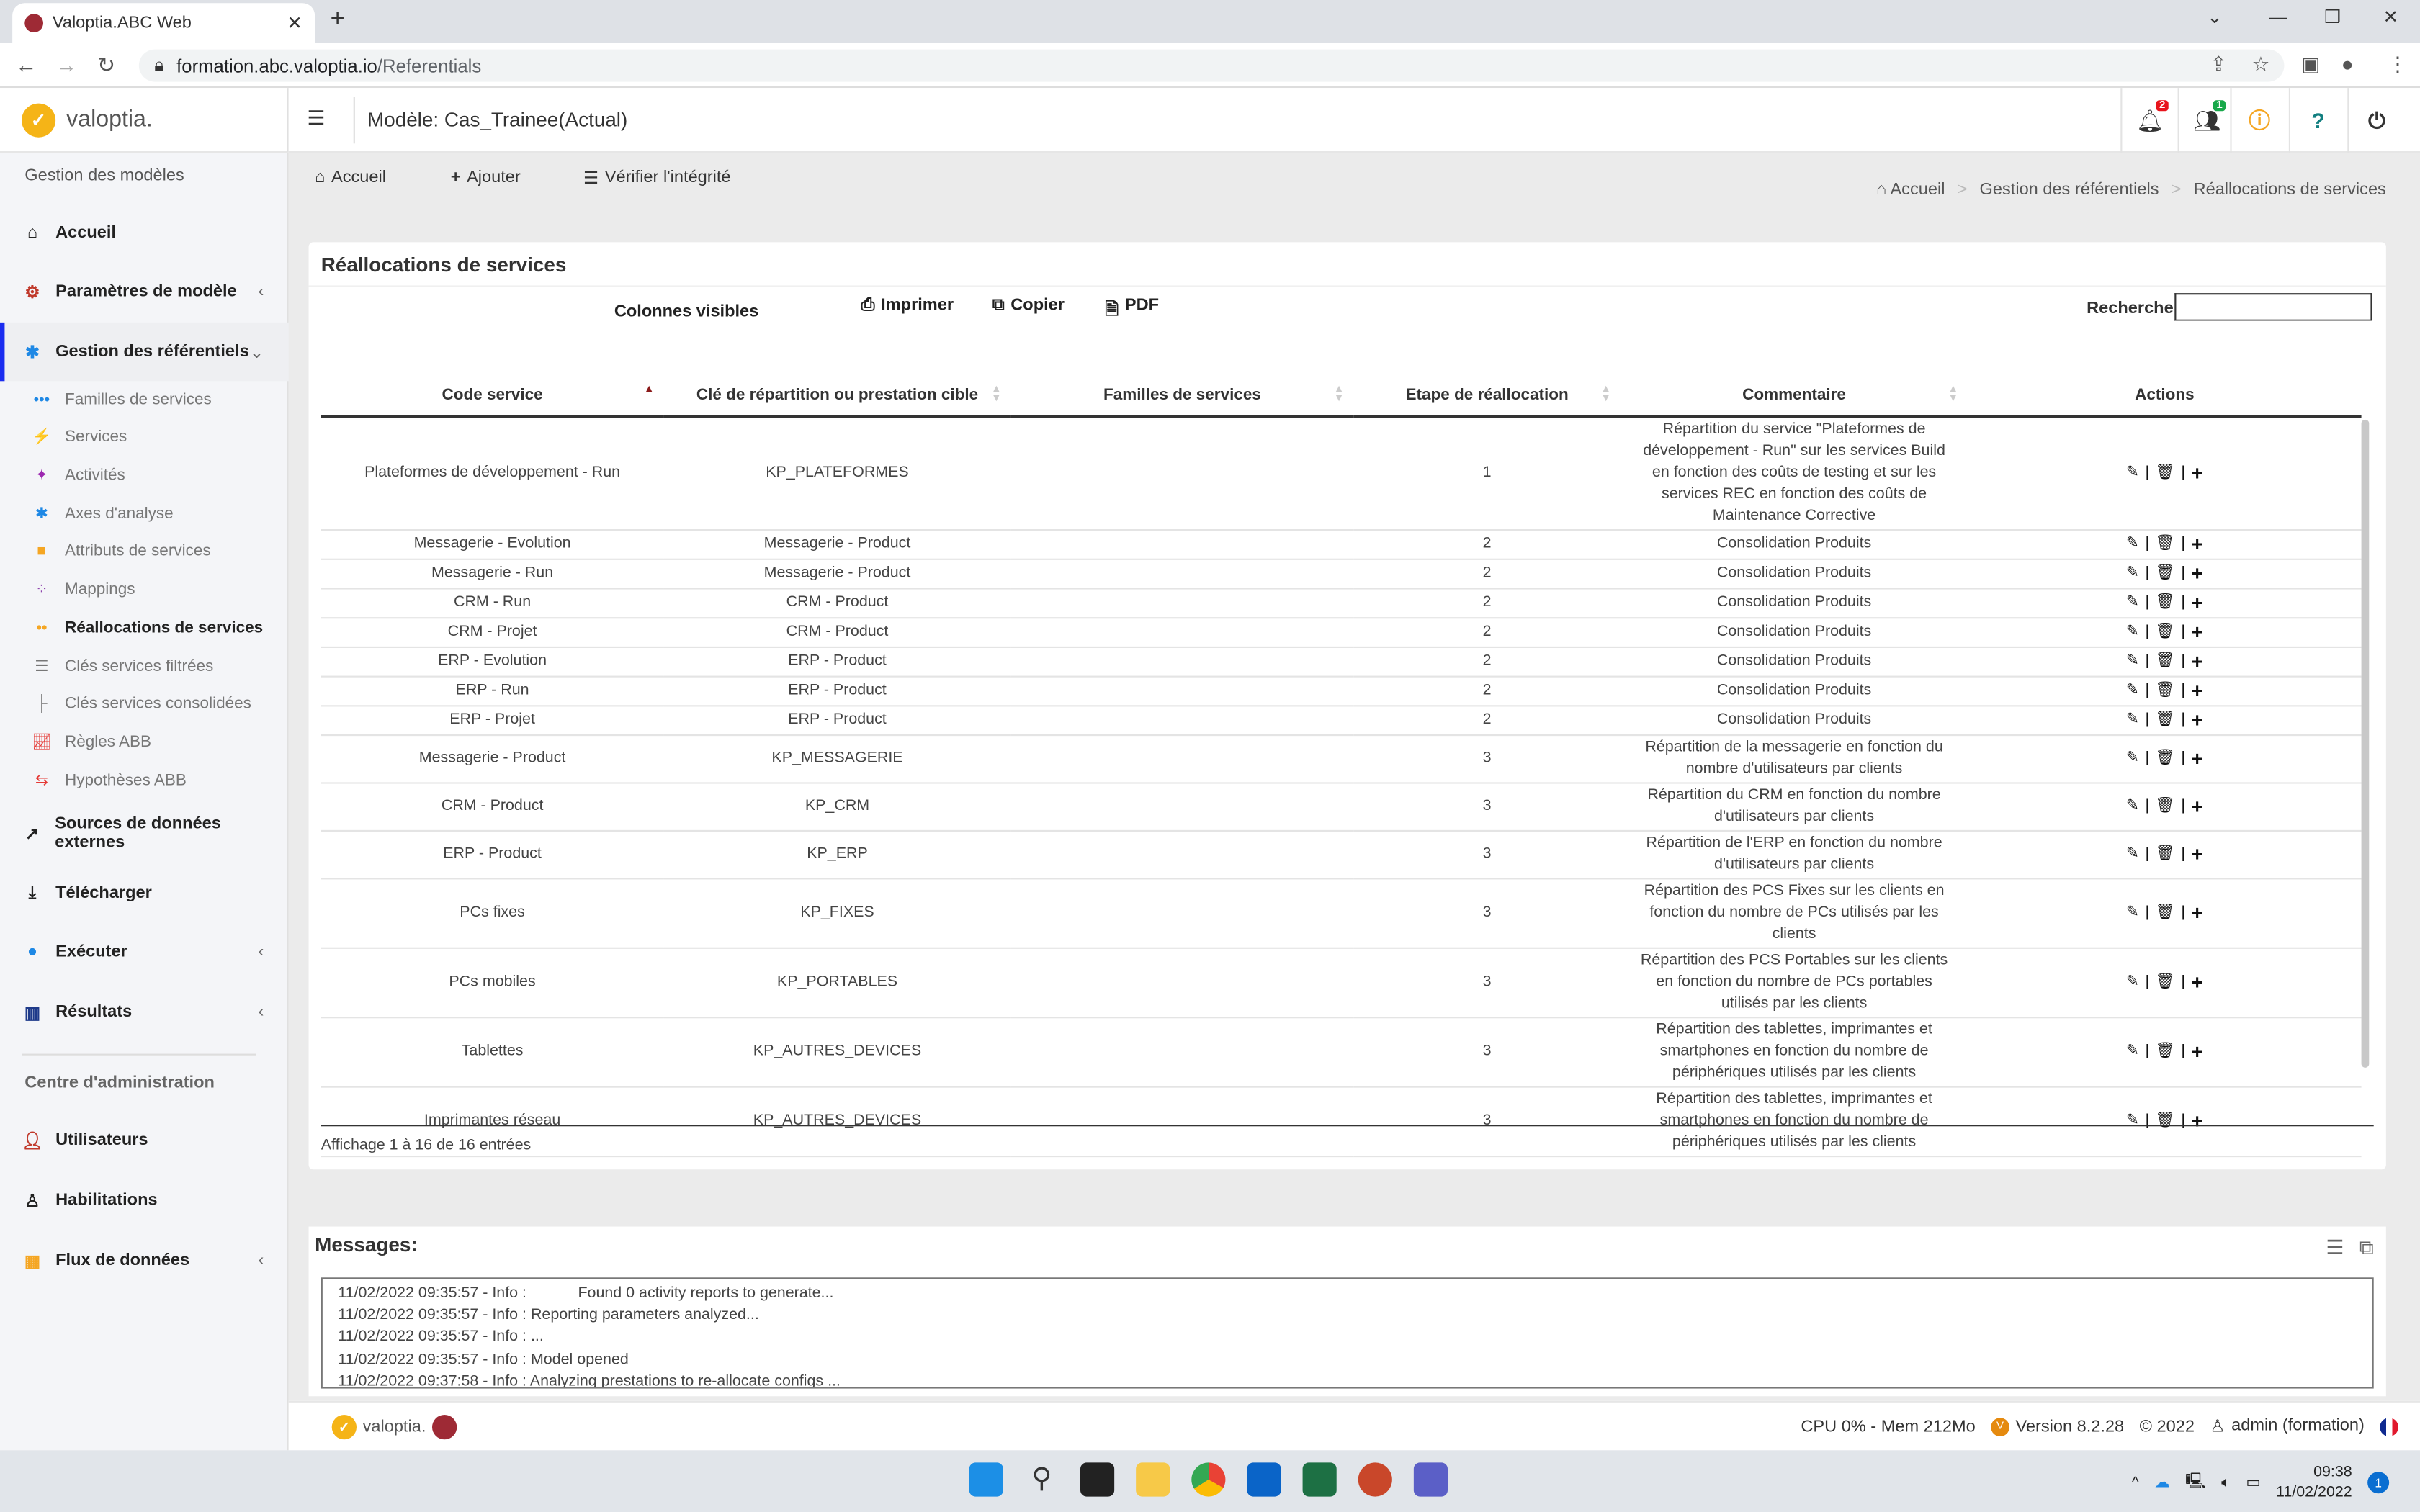  Describe the element at coordinates (1153, 1479) in the screenshot. I see `file-explorer-icon` at that location.